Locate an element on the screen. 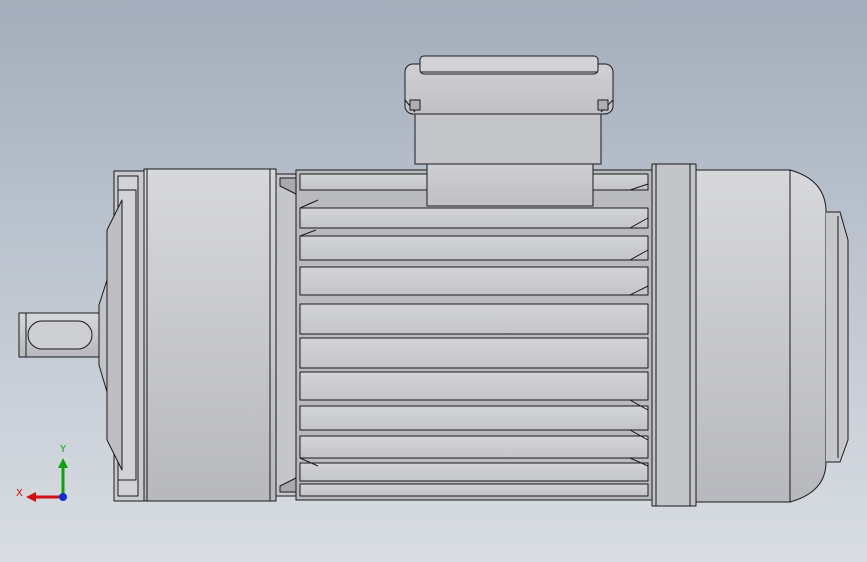 The image size is (867, 562). triad-x-label: X is located at coordinates (19, 493).